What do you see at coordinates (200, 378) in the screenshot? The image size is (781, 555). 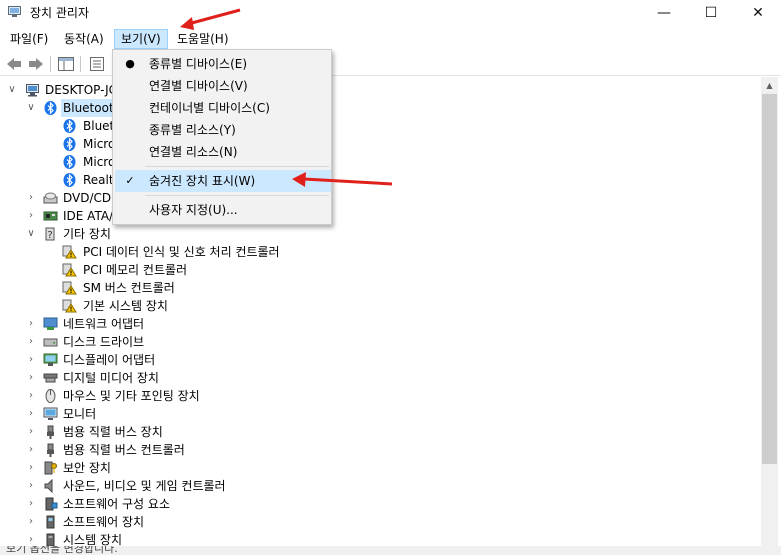 I see `tree-category: › 디지털 미디어 장치` at bounding box center [200, 378].